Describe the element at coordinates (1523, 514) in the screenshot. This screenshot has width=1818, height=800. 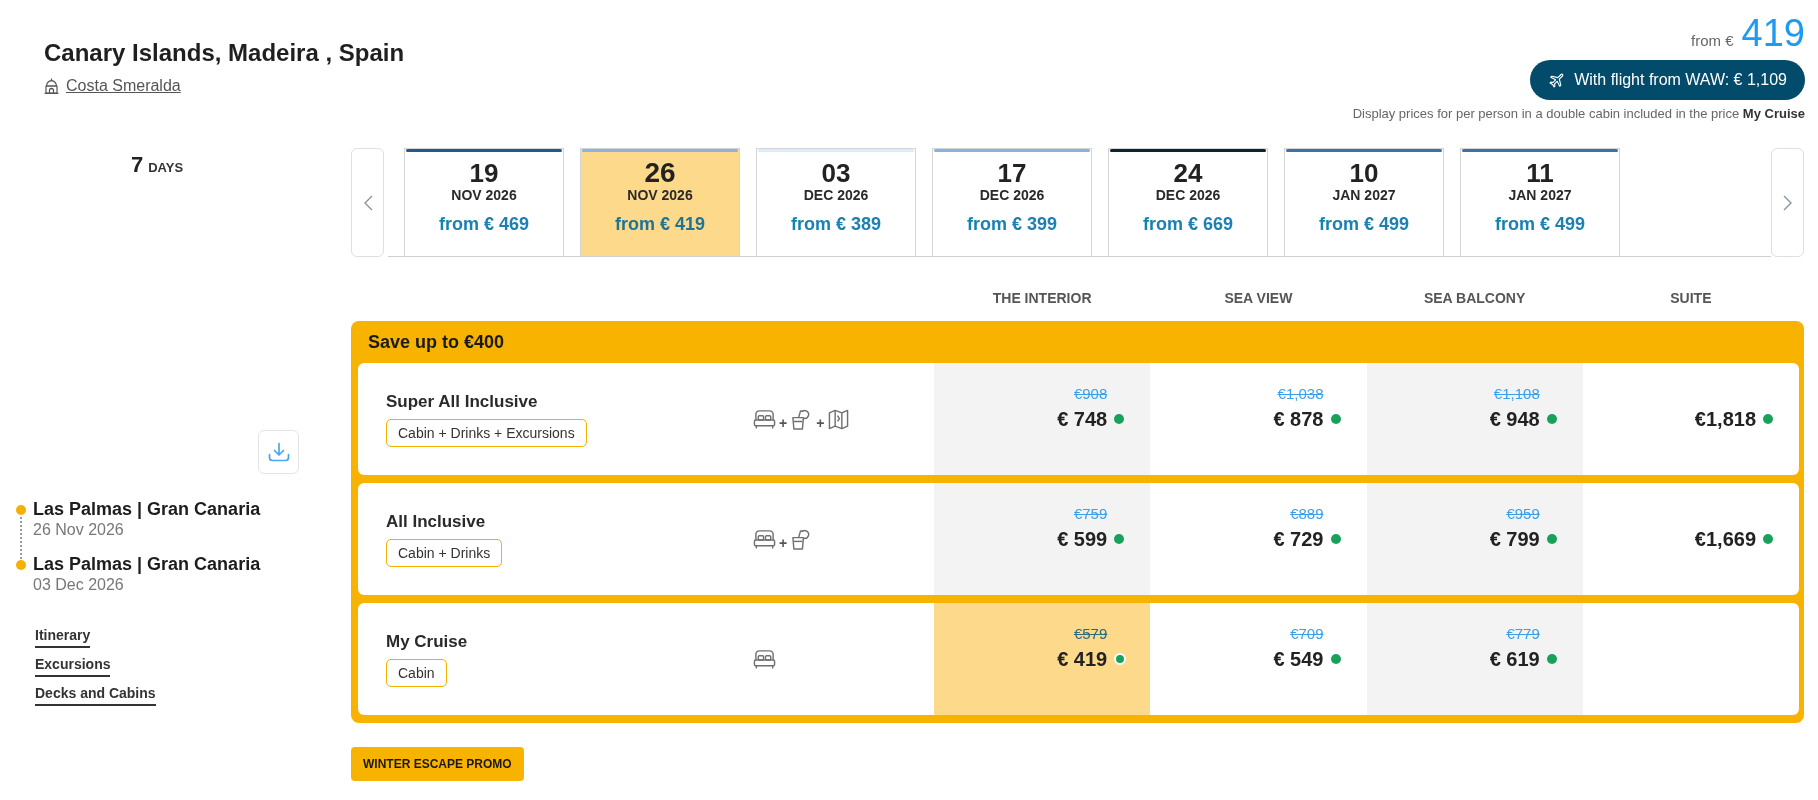
I see `old-price: €959` at that location.